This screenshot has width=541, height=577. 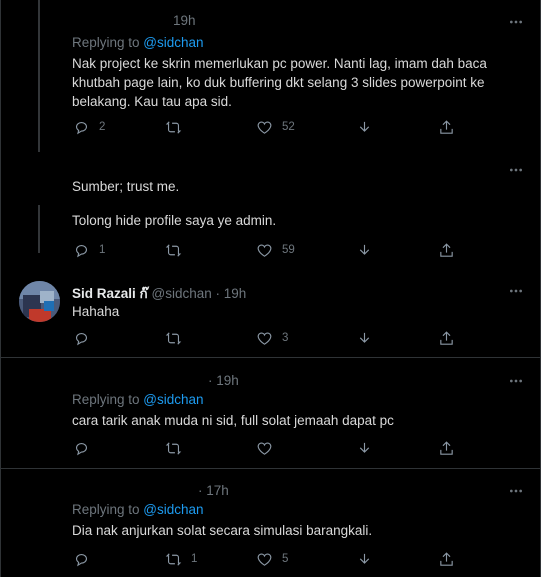 What do you see at coordinates (288, 127) in the screenshot?
I see `like-count: 52` at bounding box center [288, 127].